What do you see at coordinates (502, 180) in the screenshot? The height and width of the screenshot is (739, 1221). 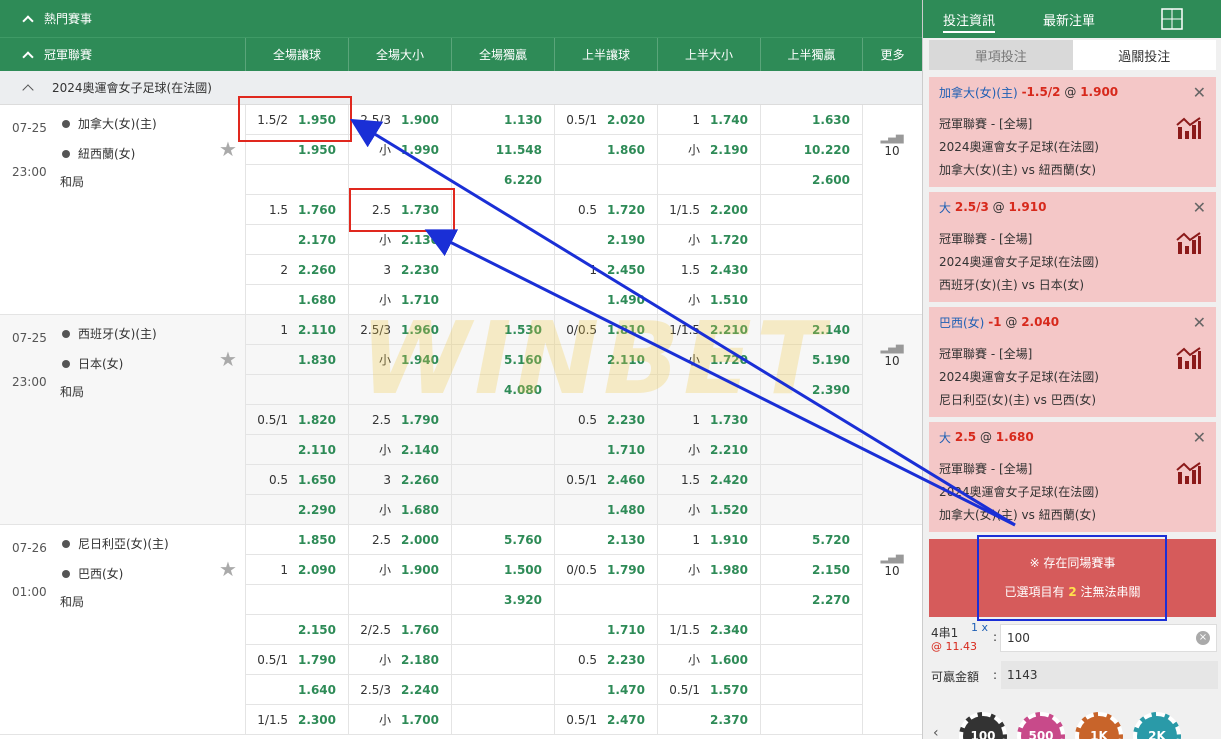 I see `odds-cell: 6.220` at bounding box center [502, 180].